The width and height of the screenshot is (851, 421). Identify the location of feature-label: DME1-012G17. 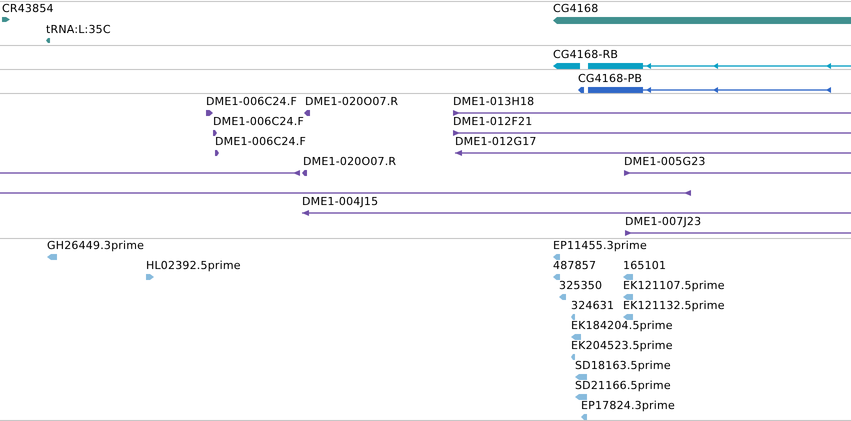
(496, 142).